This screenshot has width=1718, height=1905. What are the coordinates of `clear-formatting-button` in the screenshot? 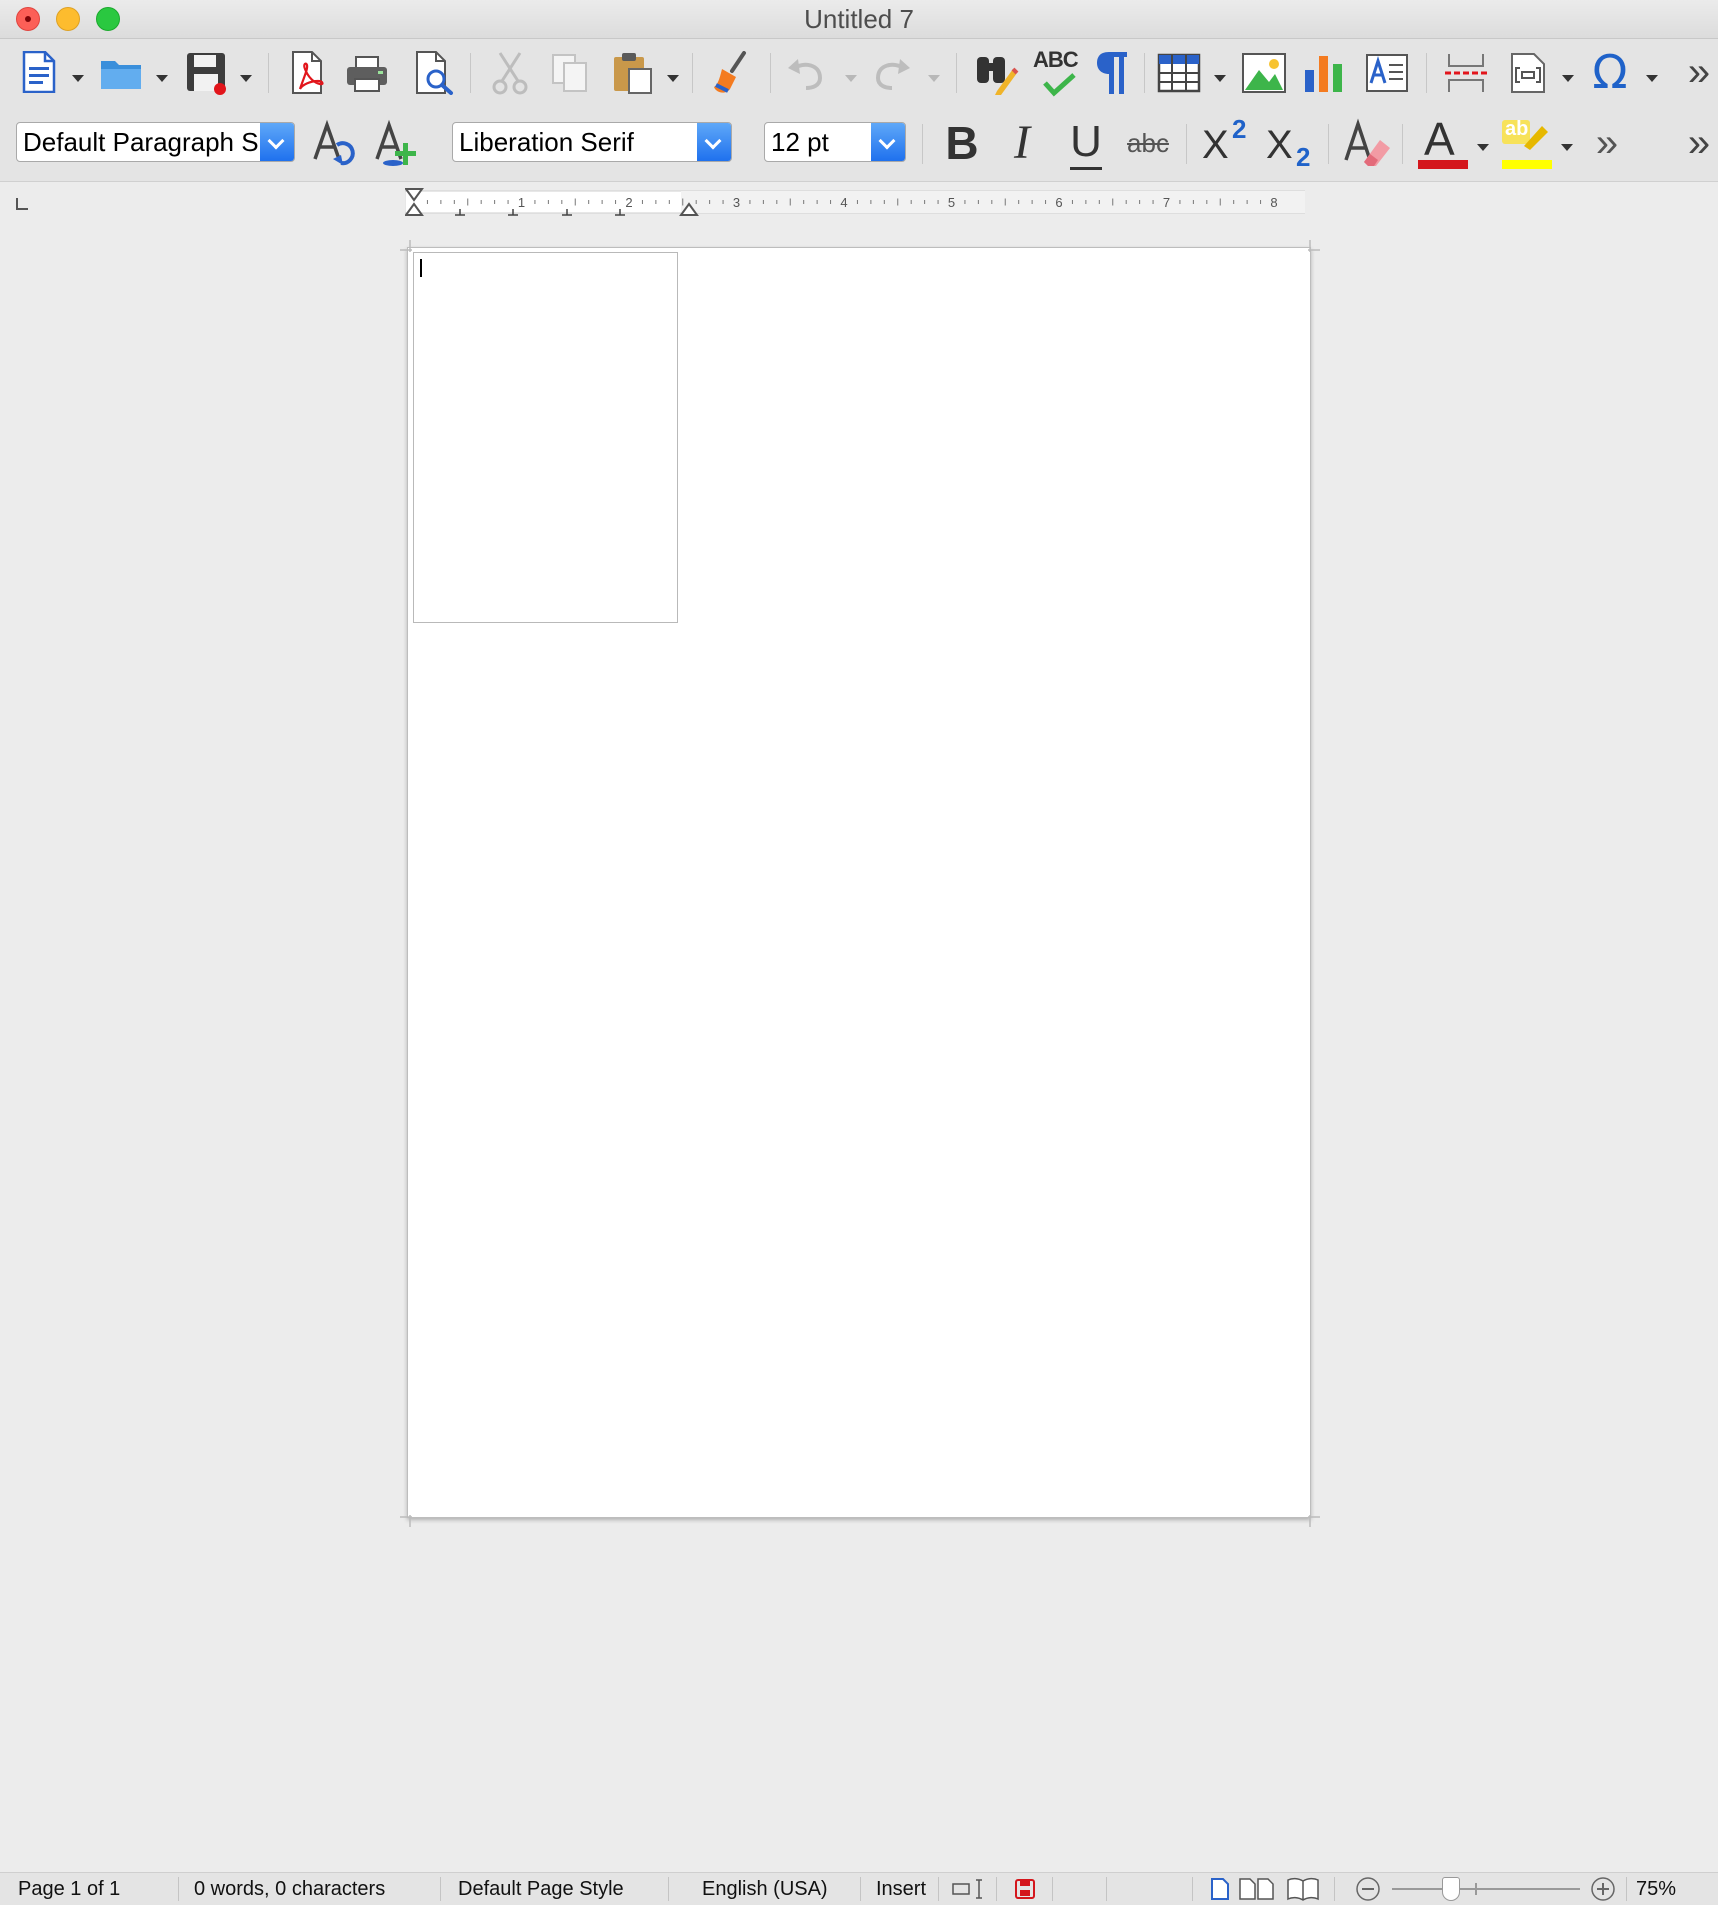 It's located at (1367, 143).